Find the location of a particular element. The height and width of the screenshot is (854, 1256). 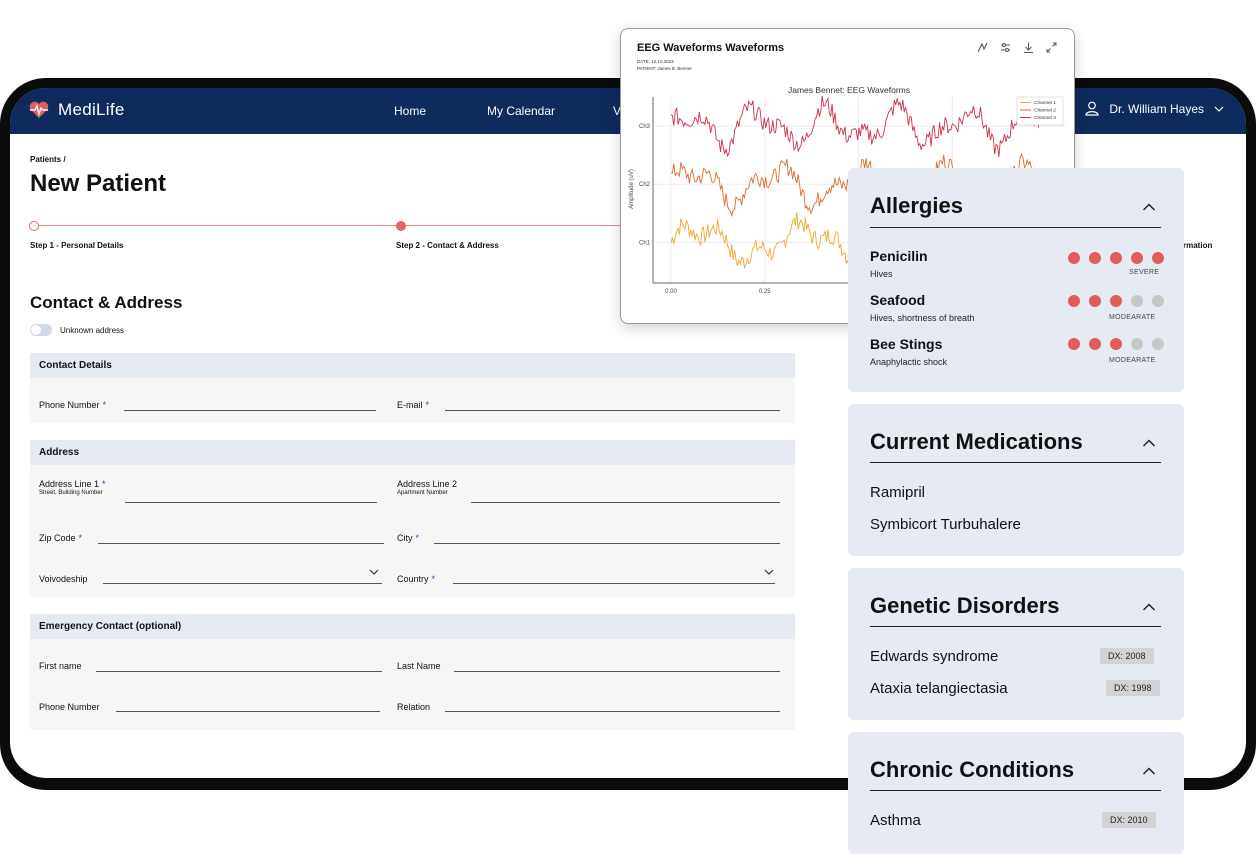

address-line2-hint: Apartment Number is located at coordinates (422, 493).